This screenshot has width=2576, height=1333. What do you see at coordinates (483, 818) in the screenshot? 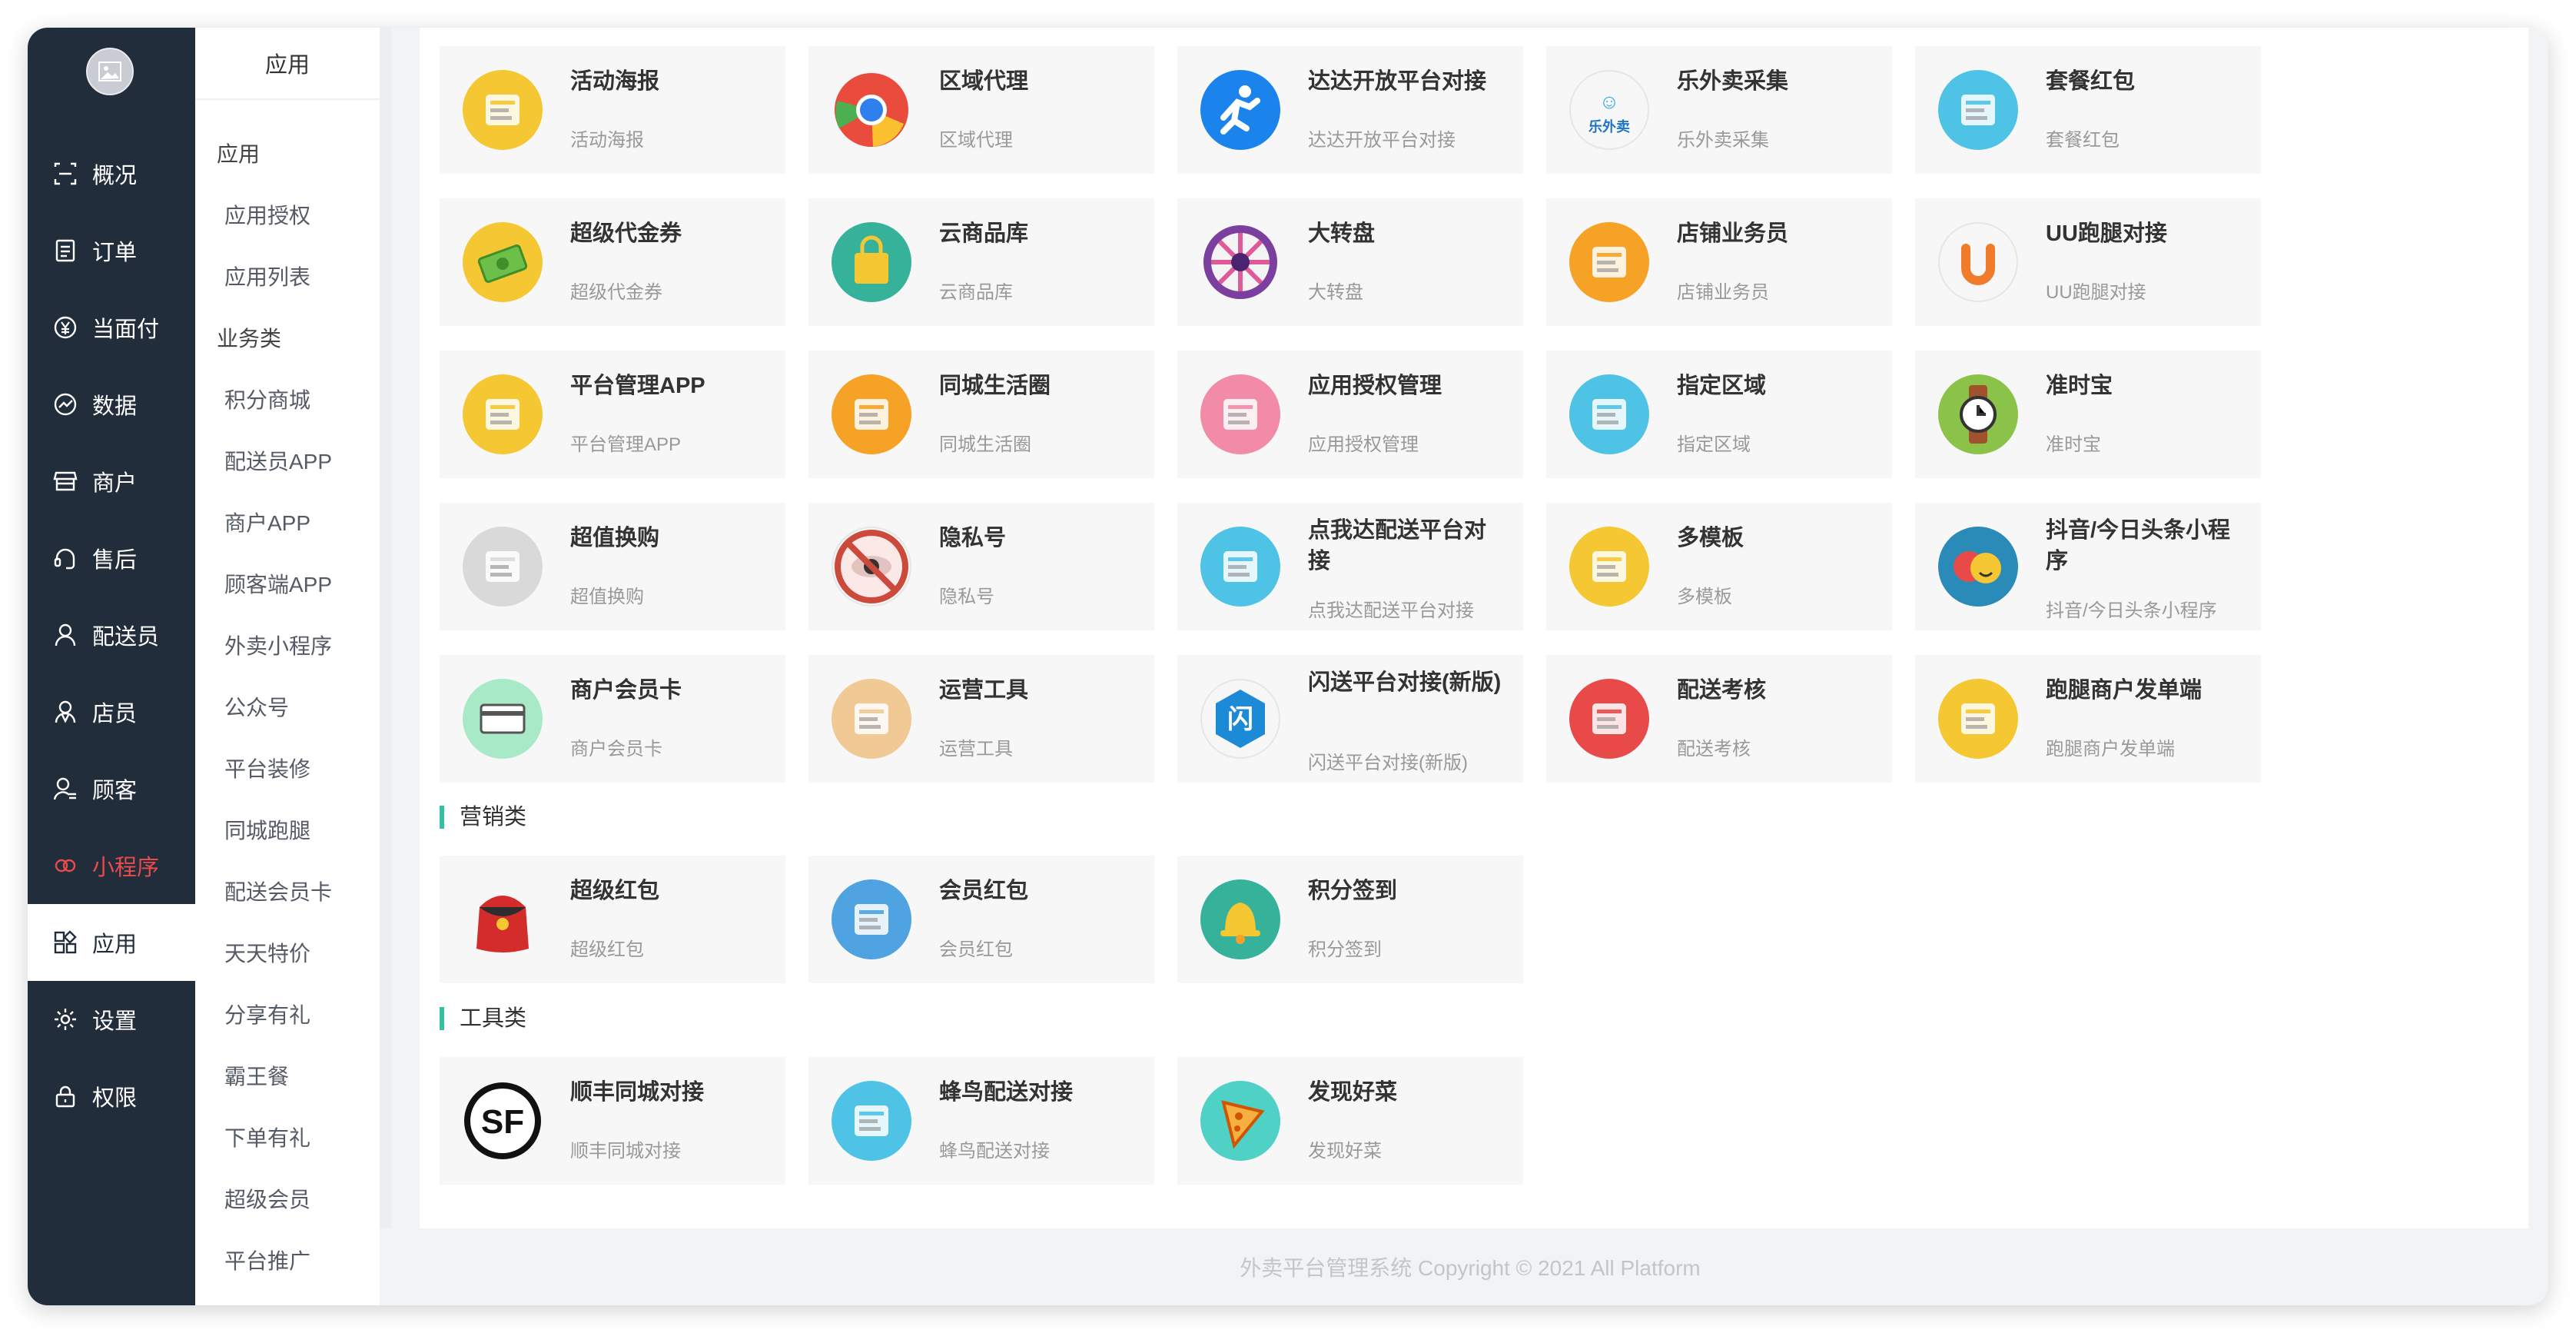
I see `section-title-marketing: 营销类` at bounding box center [483, 818].